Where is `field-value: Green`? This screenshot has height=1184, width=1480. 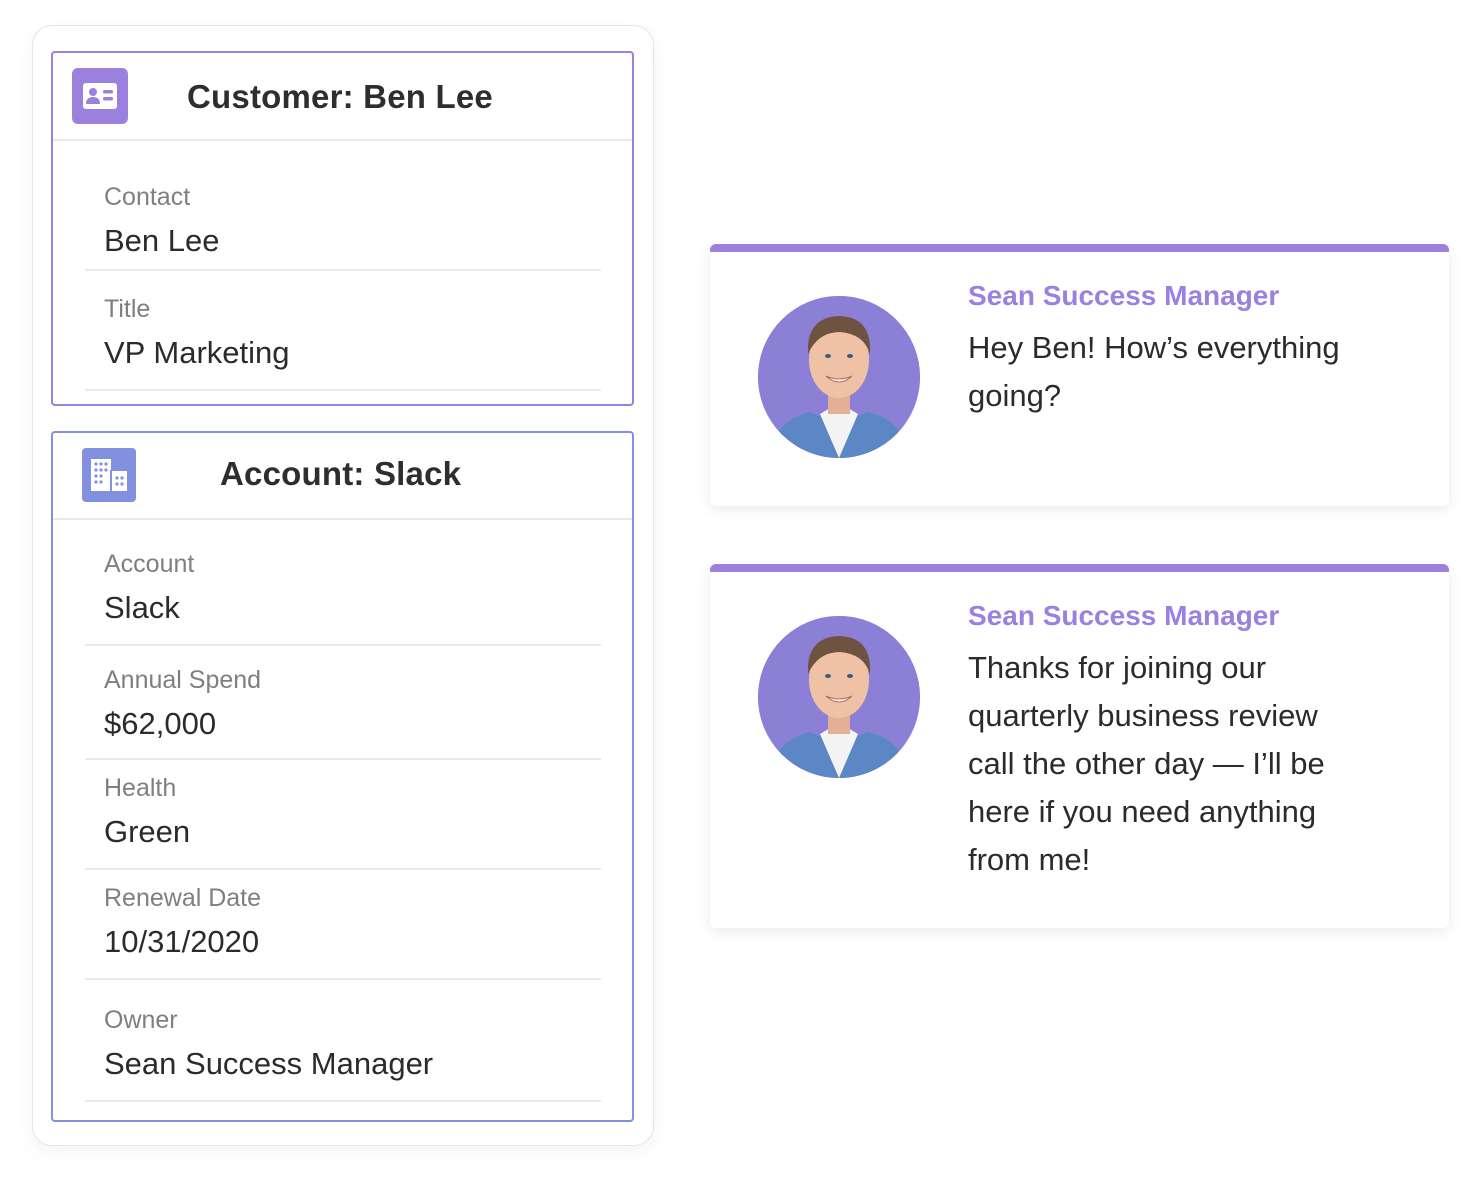
field-value: Green is located at coordinates (147, 831).